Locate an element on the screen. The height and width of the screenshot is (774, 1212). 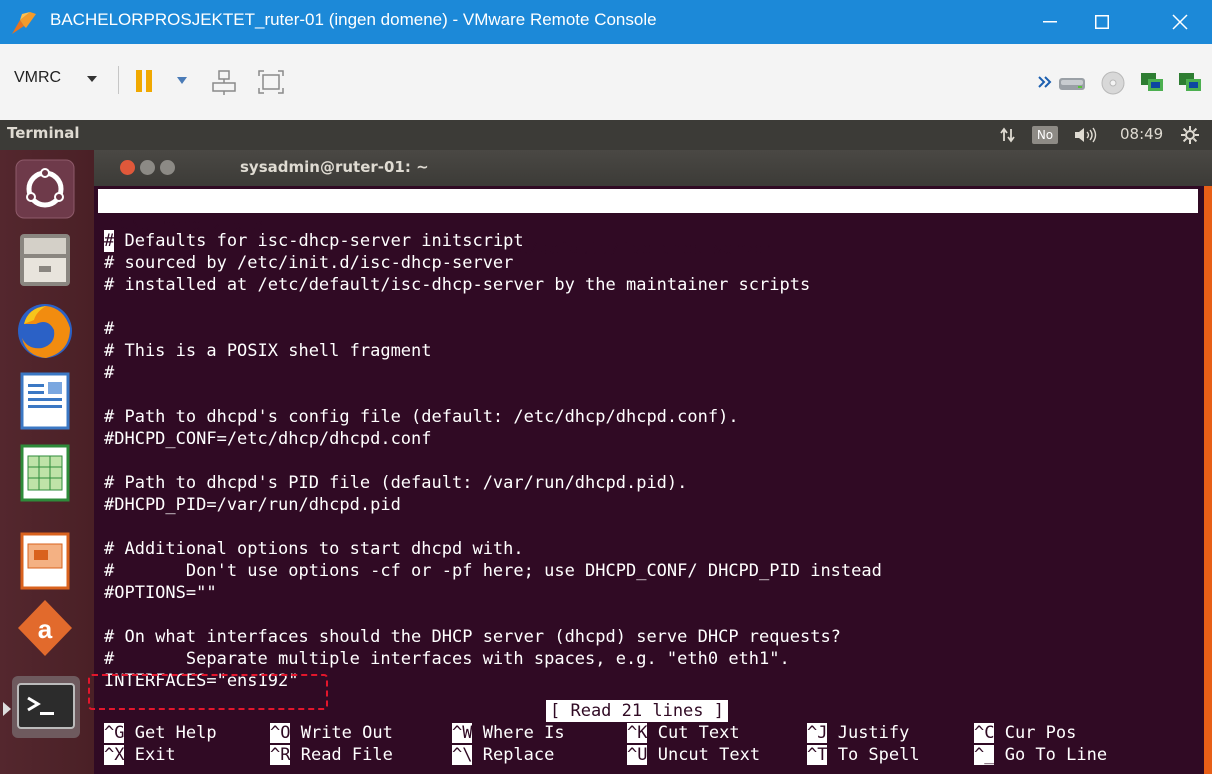
pause-icon is located at coordinates (144, 81).